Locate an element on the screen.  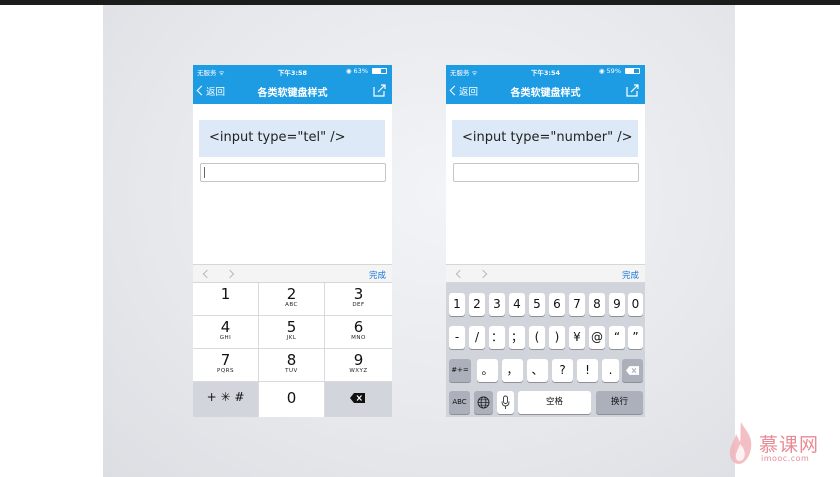
code-label: <input type="tel" /> is located at coordinates (292, 138).